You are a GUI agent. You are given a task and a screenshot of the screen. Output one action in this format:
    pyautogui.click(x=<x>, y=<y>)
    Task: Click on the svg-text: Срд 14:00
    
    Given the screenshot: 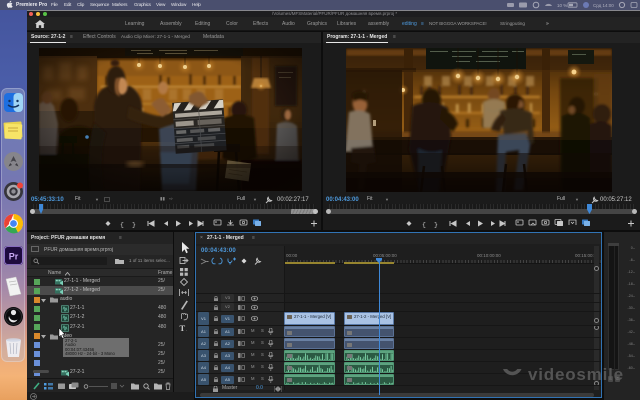 What is the action you would take?
    pyautogui.click(x=603, y=5)
    